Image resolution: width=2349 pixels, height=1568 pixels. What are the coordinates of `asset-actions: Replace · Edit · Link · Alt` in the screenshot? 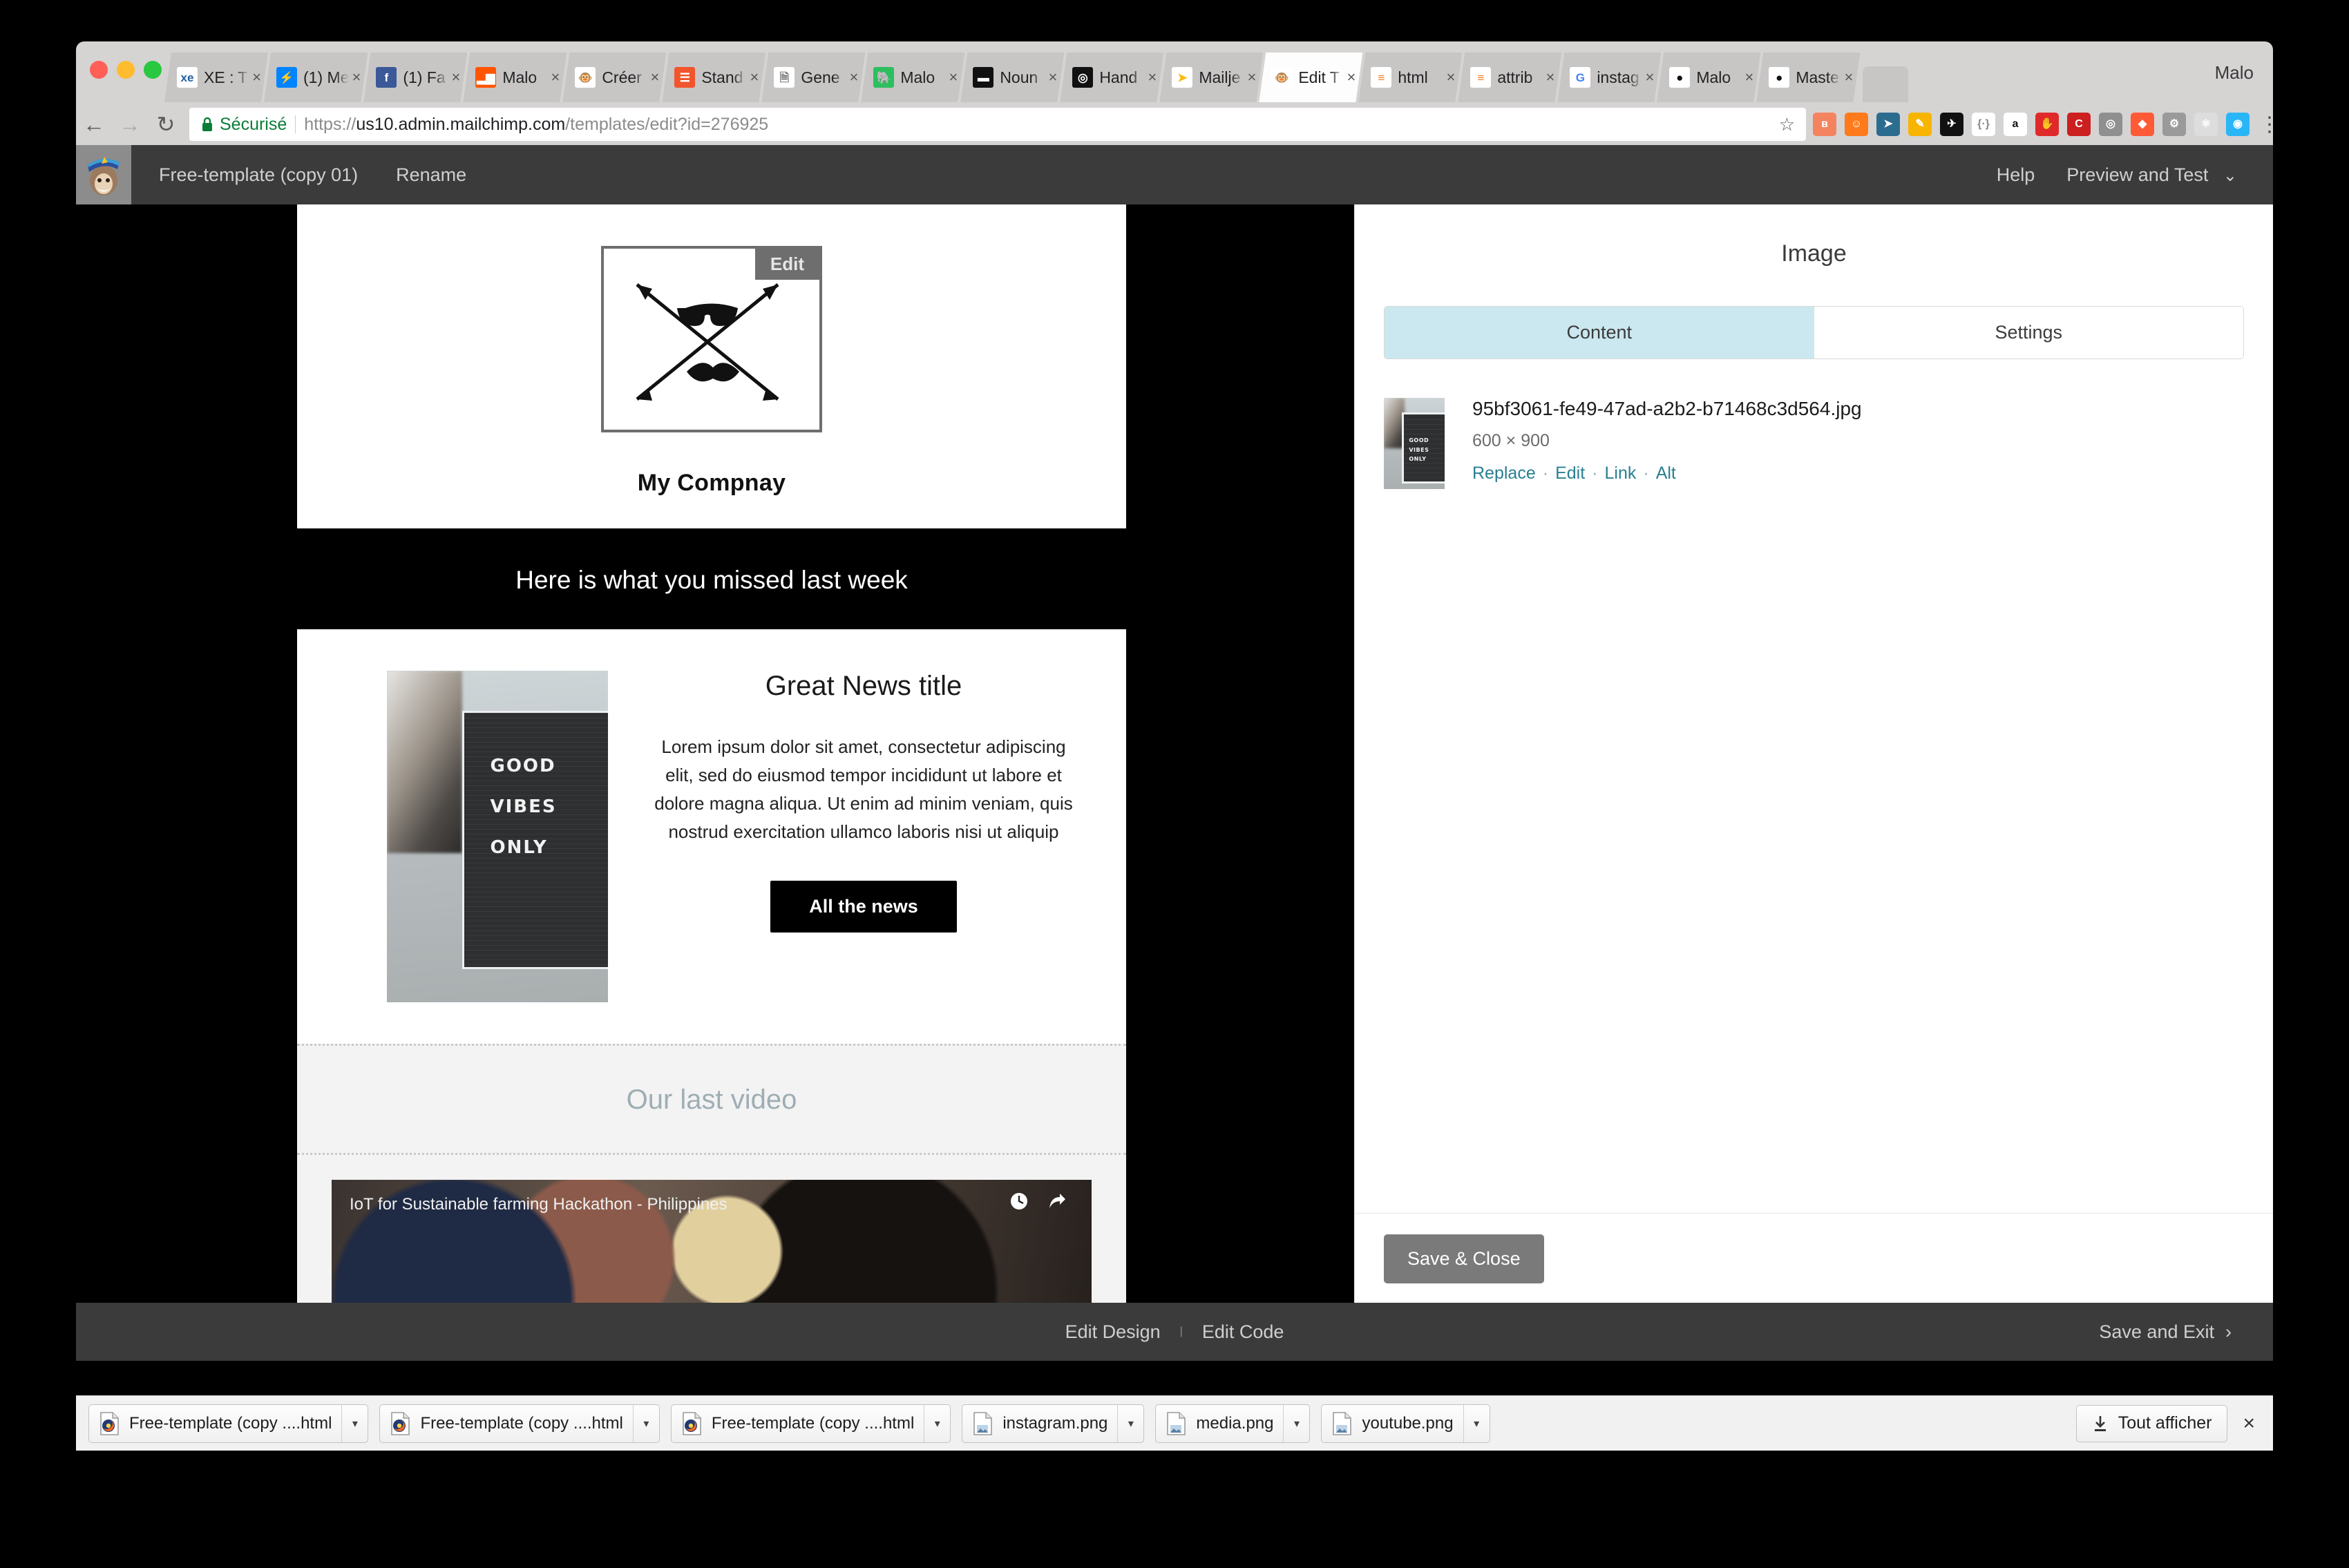 It's located at (1667, 473).